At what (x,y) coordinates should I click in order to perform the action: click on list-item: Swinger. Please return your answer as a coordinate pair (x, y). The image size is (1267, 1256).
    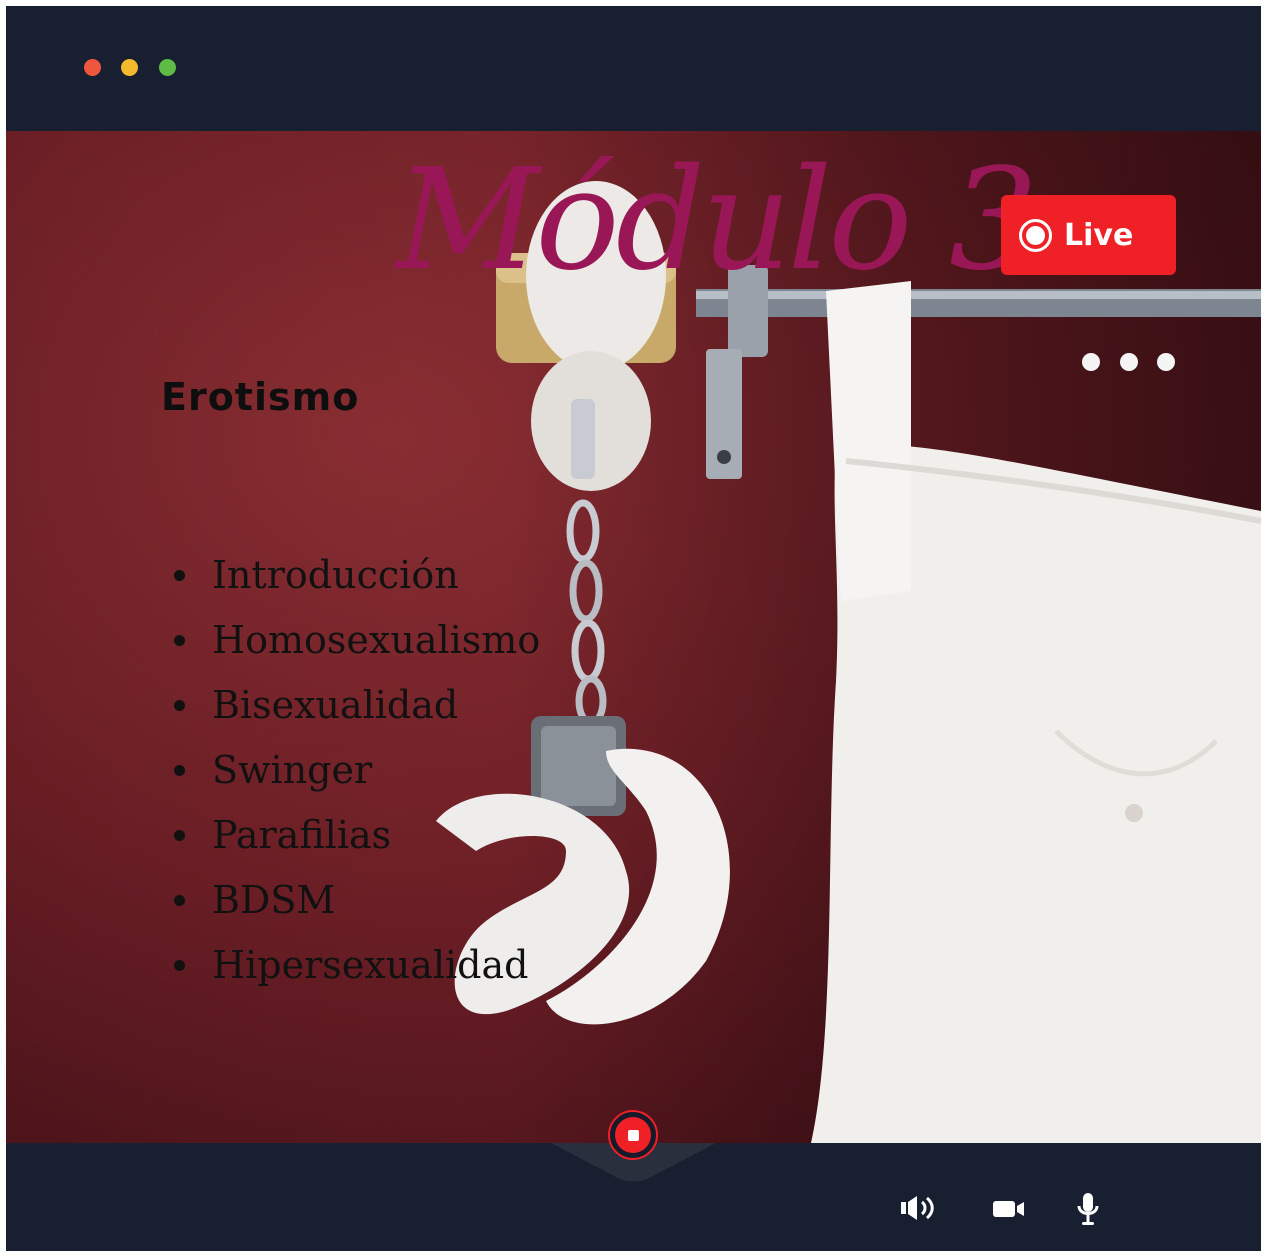
    Looking at the image, I should click on (353, 770).